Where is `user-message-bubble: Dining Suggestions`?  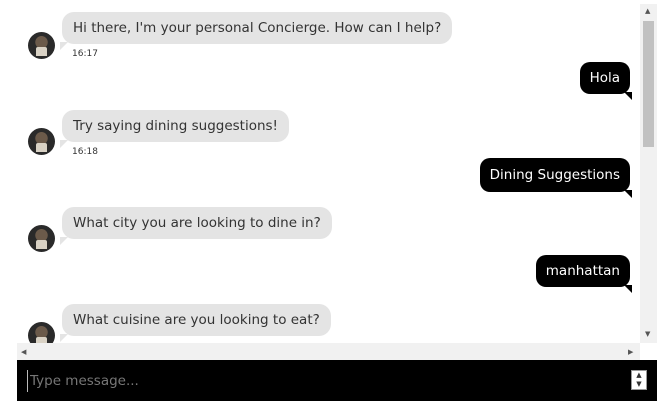 user-message-bubble: Dining Suggestions is located at coordinates (556, 178).